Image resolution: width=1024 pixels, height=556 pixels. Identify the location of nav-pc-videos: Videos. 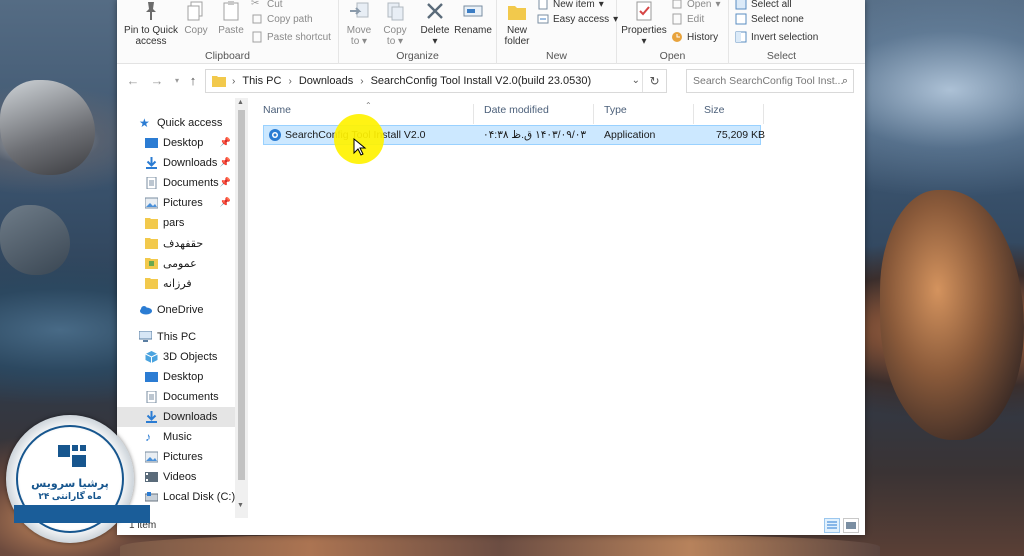
(176, 477).